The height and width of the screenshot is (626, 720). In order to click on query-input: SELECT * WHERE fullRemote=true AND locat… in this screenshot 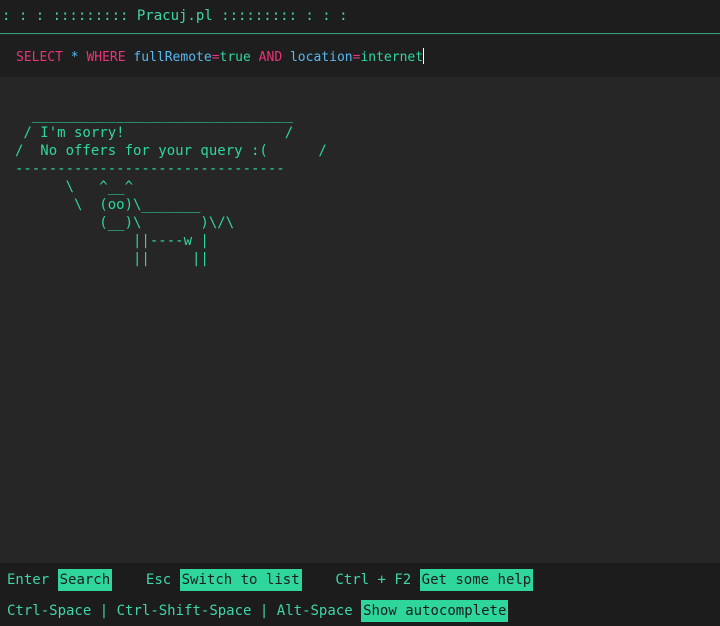, I will do `click(220, 56)`.